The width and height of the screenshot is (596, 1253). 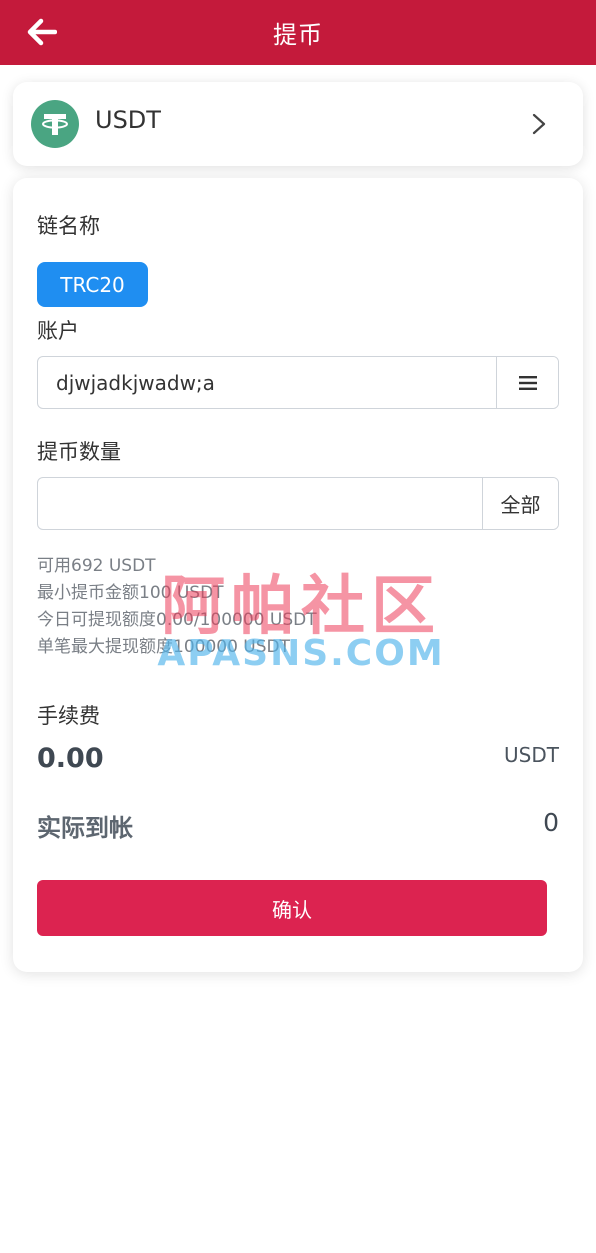 I want to click on chain-option-trc20: TRC20, so click(x=92, y=284).